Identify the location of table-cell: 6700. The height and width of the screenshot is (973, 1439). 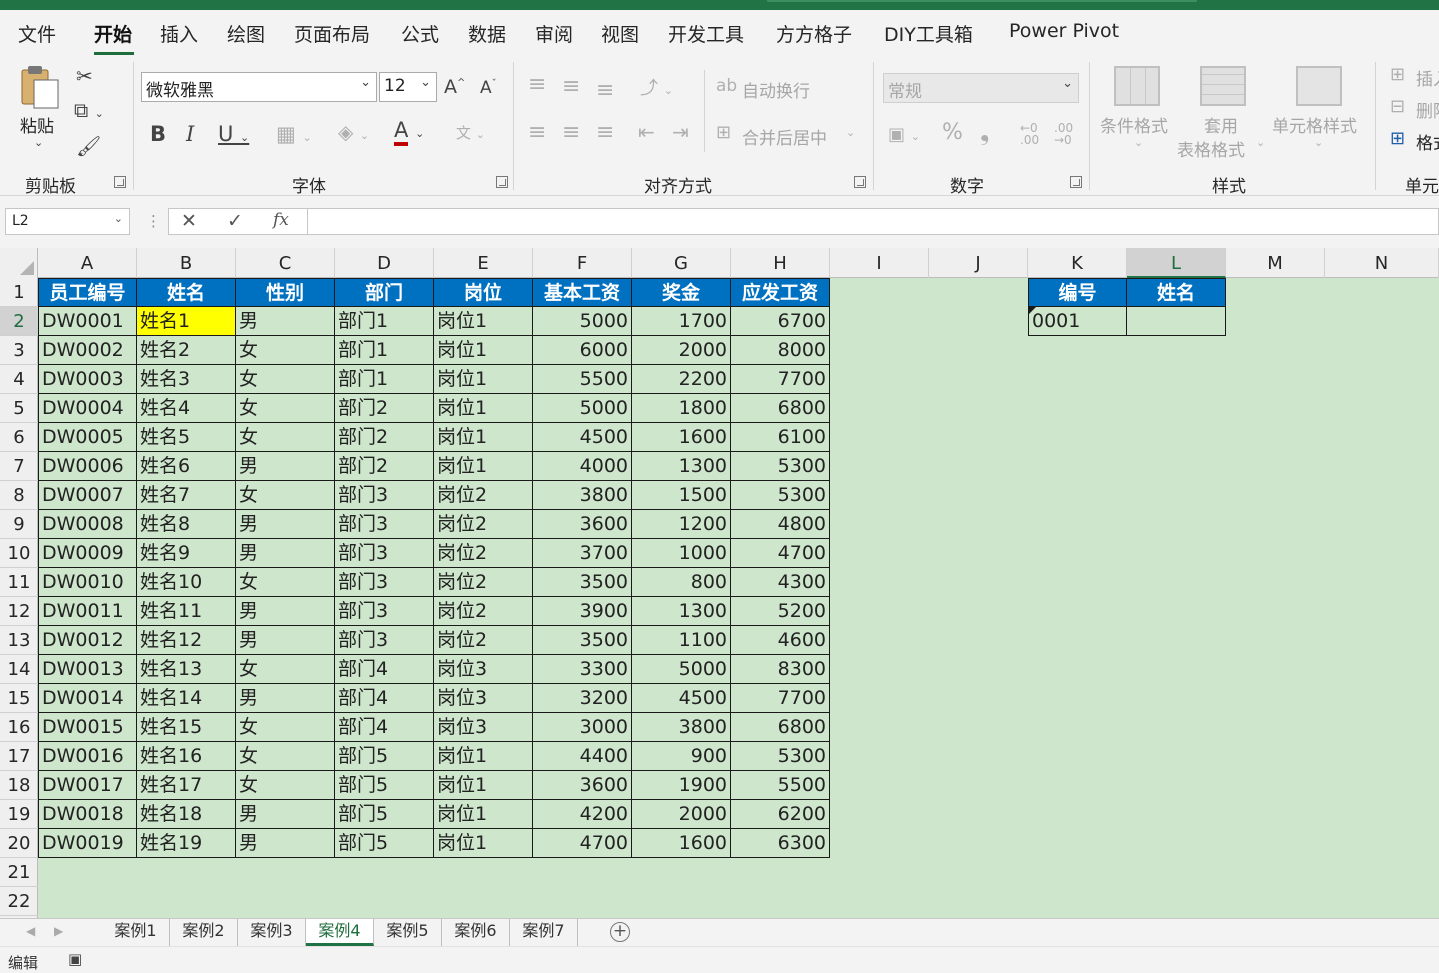
(780, 321).